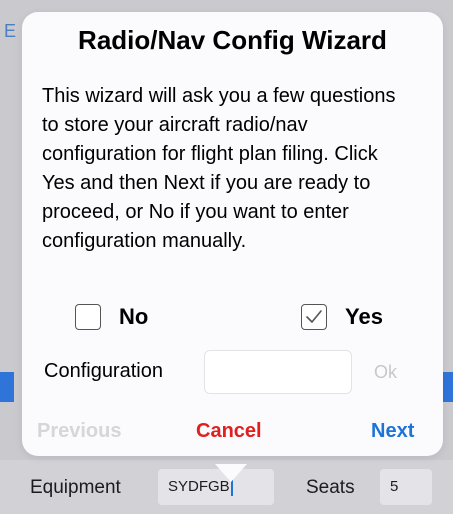 The width and height of the screenshot is (453, 514). What do you see at coordinates (88, 317) in the screenshot?
I see `no-checkbox` at bounding box center [88, 317].